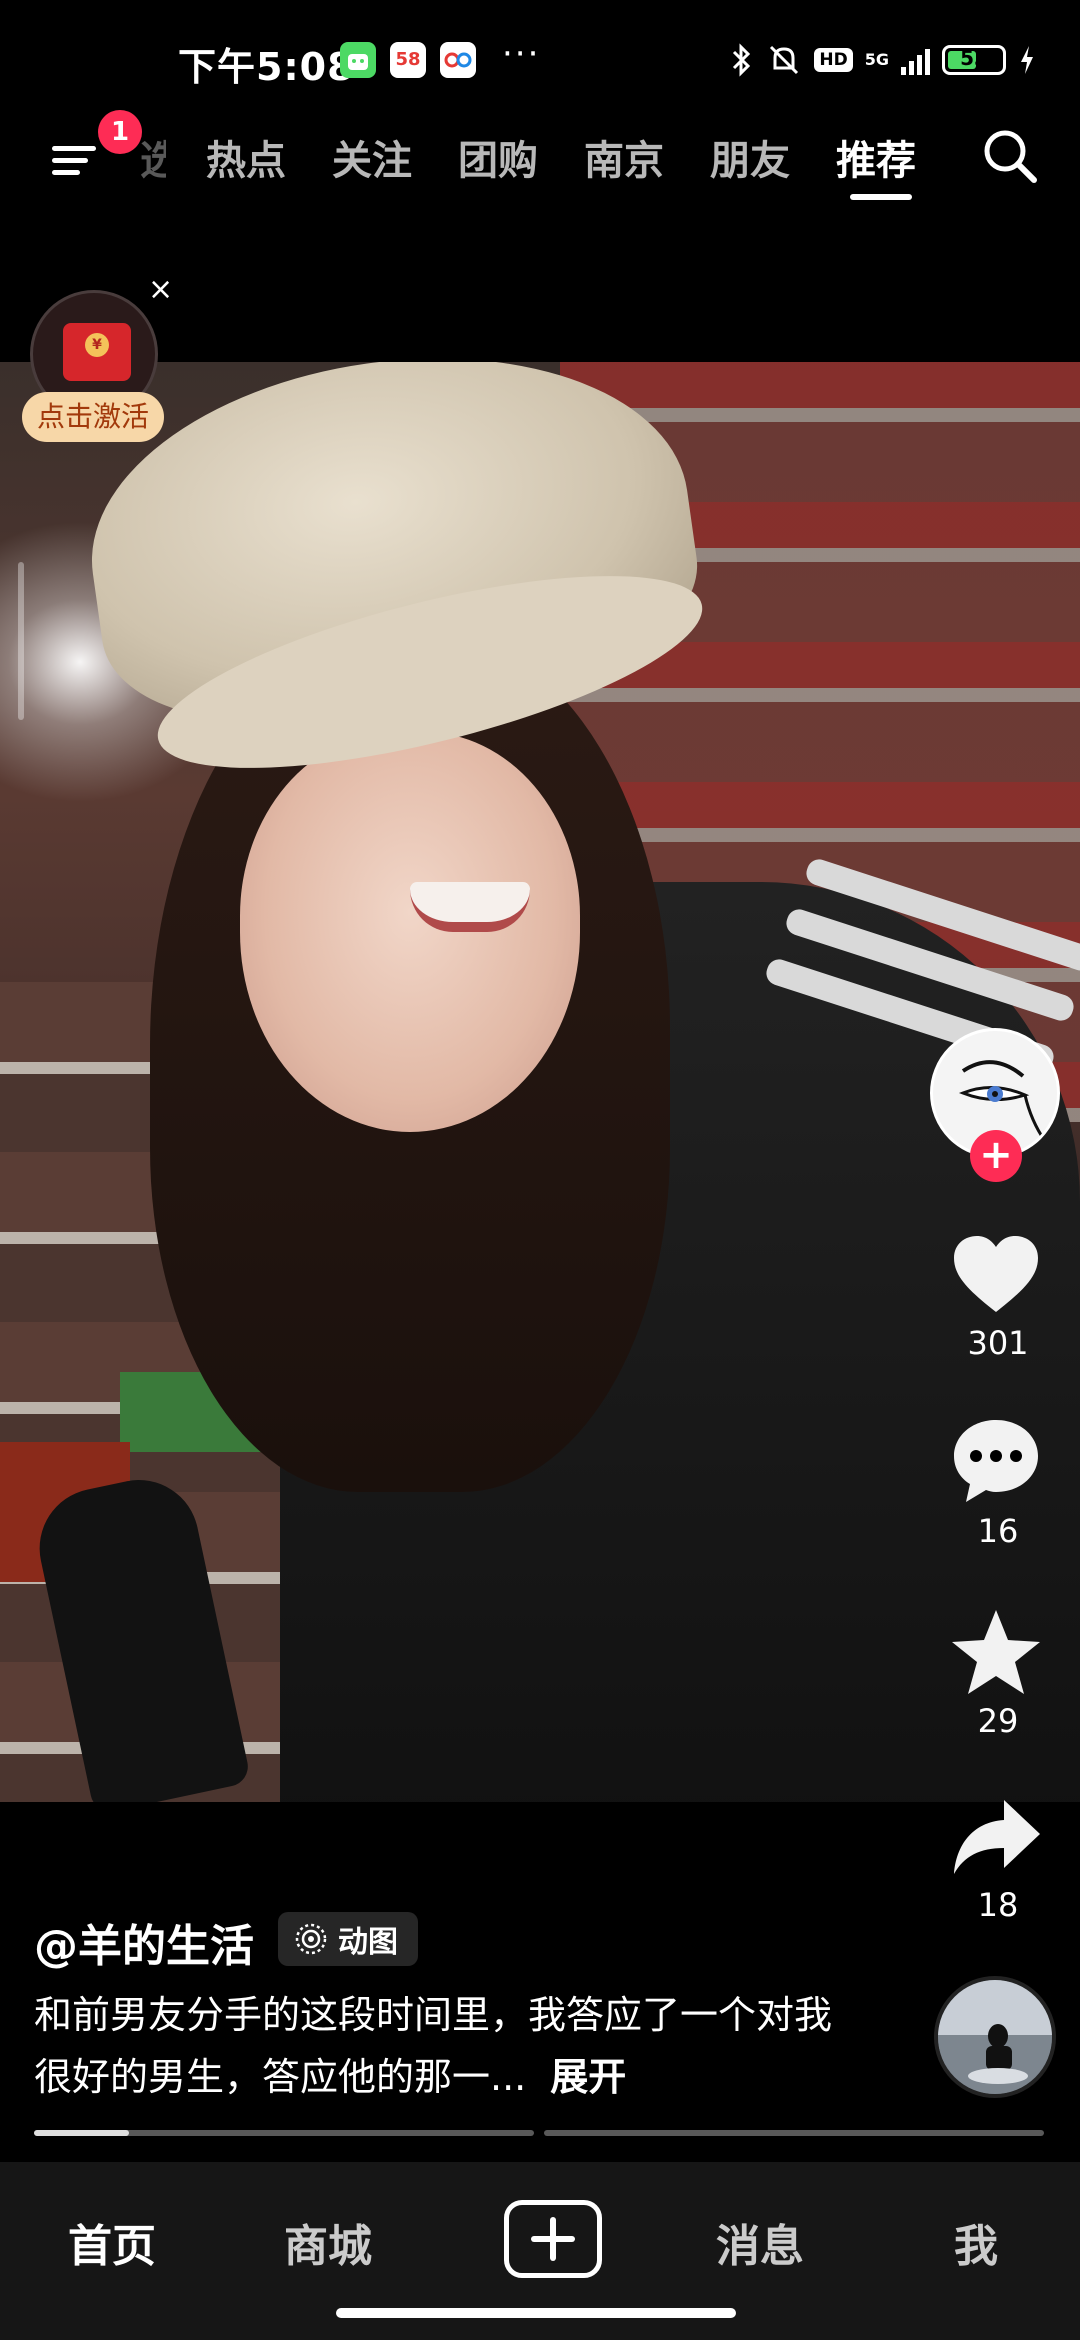  What do you see at coordinates (996, 1276) in the screenshot?
I see `like-icon` at bounding box center [996, 1276].